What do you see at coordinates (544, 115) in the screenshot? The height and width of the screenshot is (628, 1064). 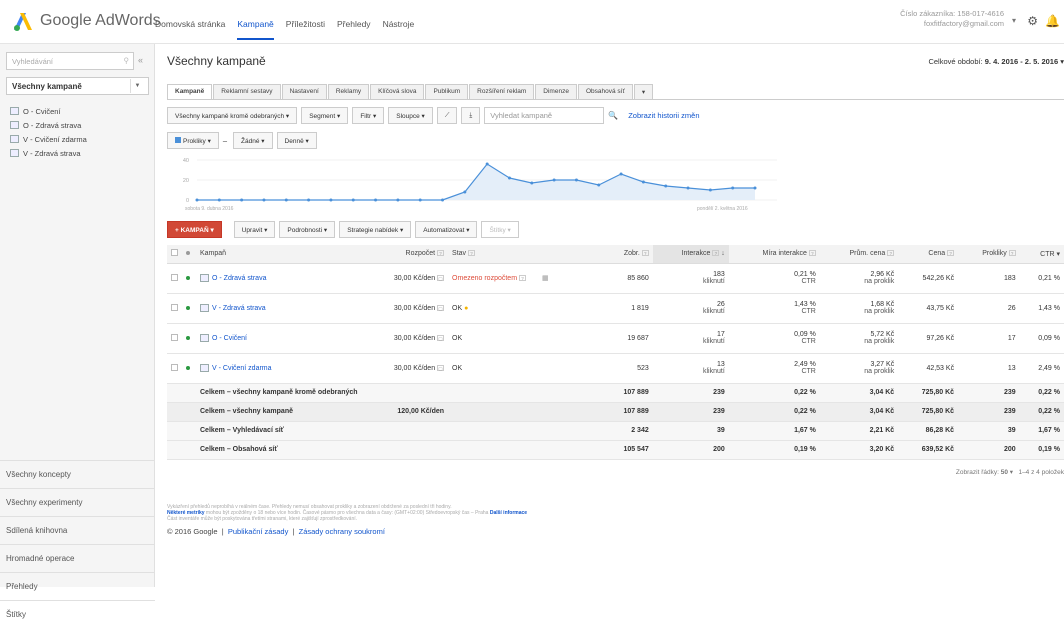 I see `campaign-search-input: Vyhledat kampaně` at bounding box center [544, 115].